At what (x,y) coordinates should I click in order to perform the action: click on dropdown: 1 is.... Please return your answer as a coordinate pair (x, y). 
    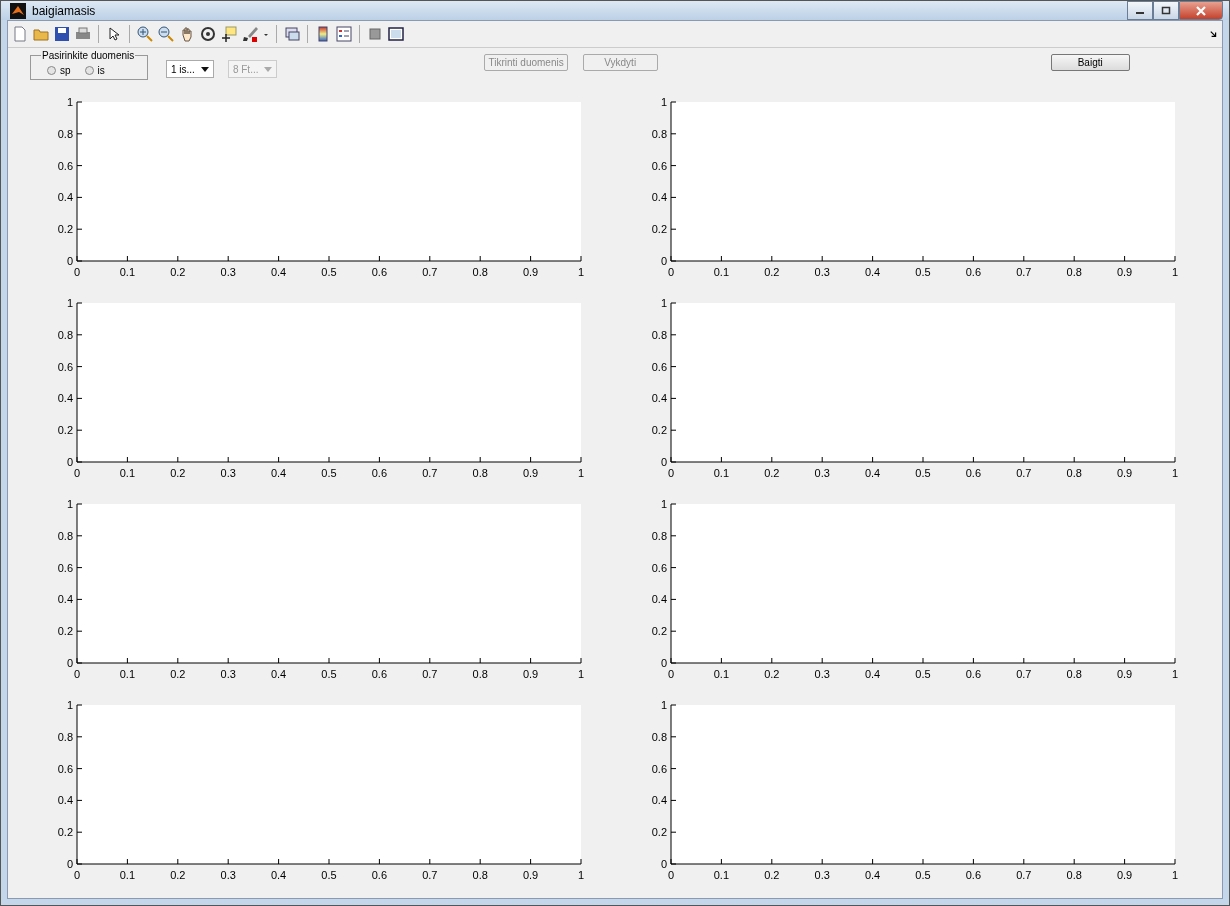
    Looking at the image, I should click on (190, 69).